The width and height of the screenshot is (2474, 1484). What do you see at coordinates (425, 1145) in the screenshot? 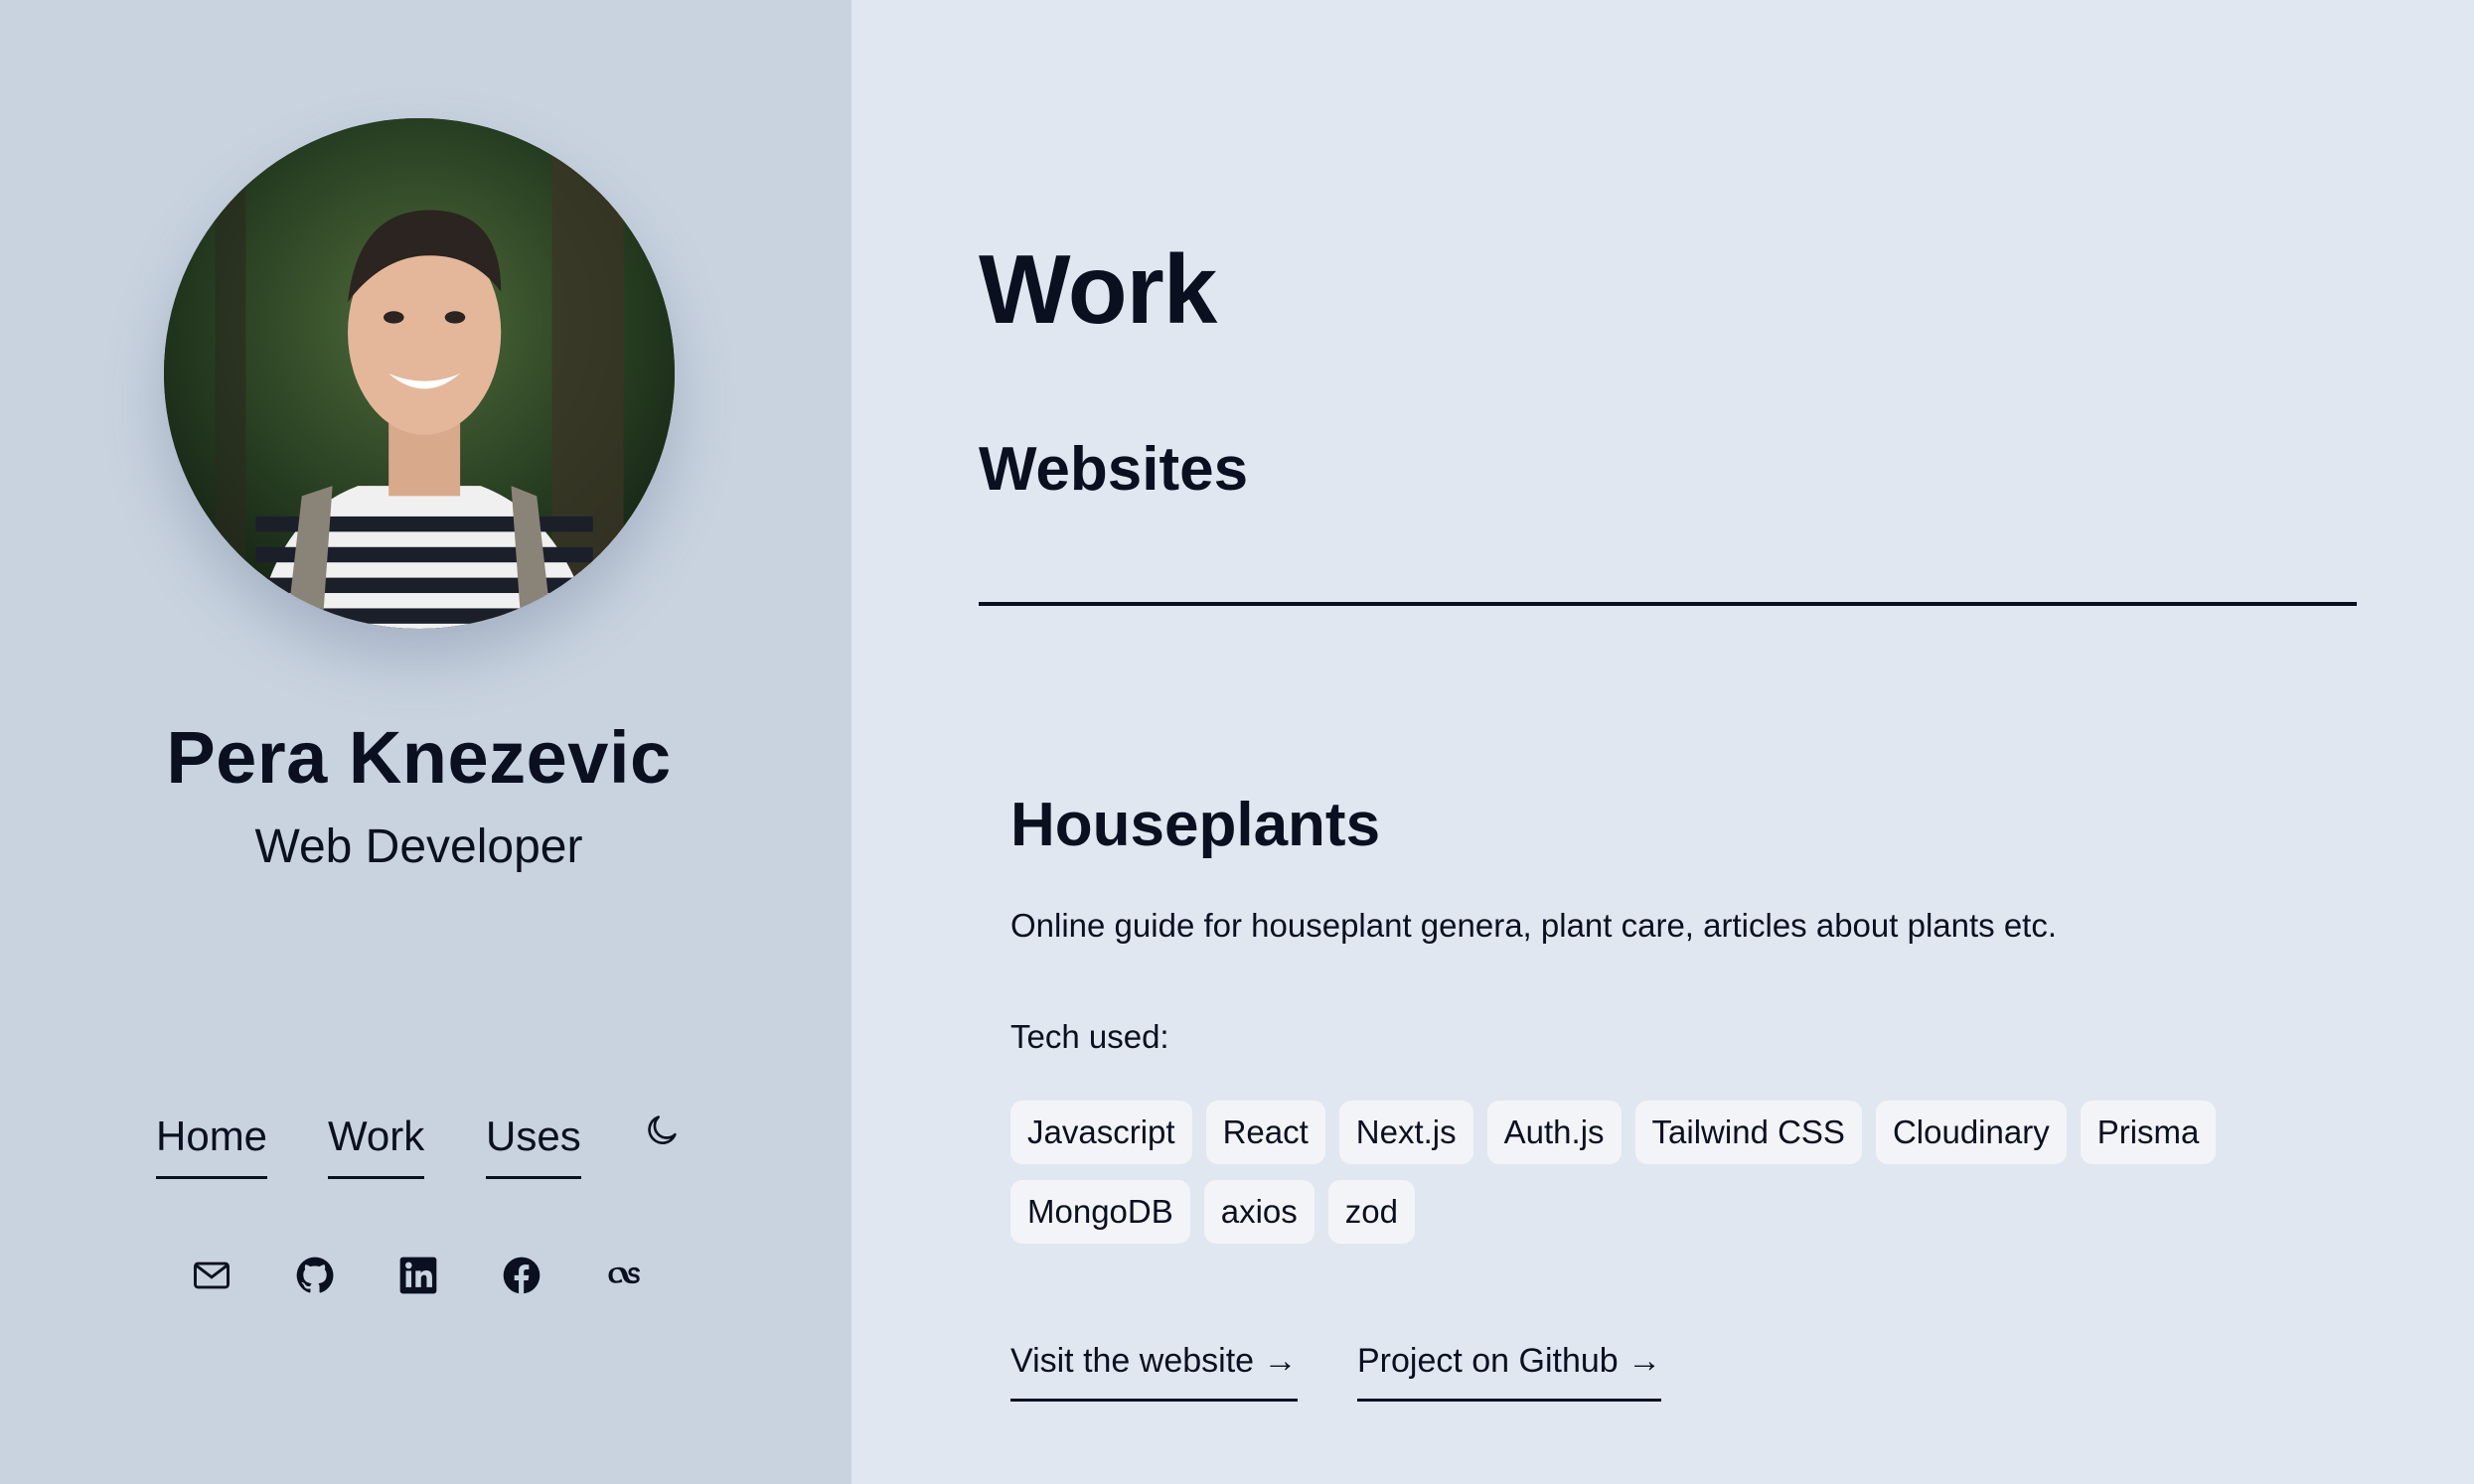
I see `main-nav: Home Work Uses` at bounding box center [425, 1145].